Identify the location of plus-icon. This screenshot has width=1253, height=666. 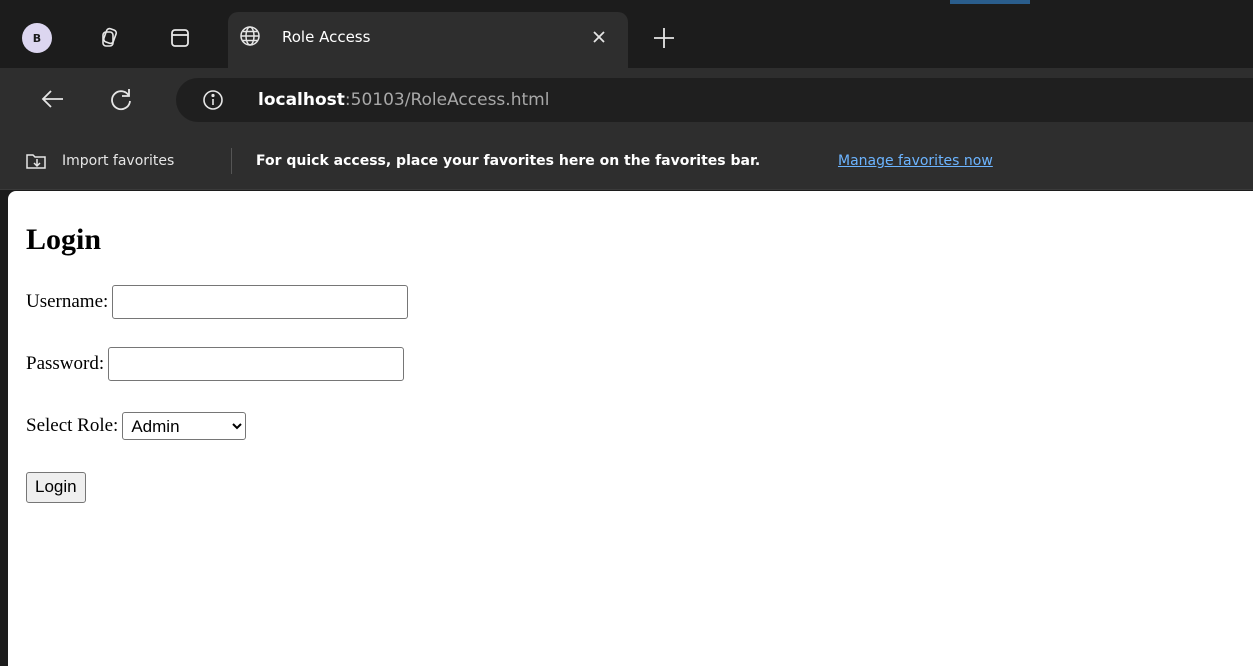
(664, 38).